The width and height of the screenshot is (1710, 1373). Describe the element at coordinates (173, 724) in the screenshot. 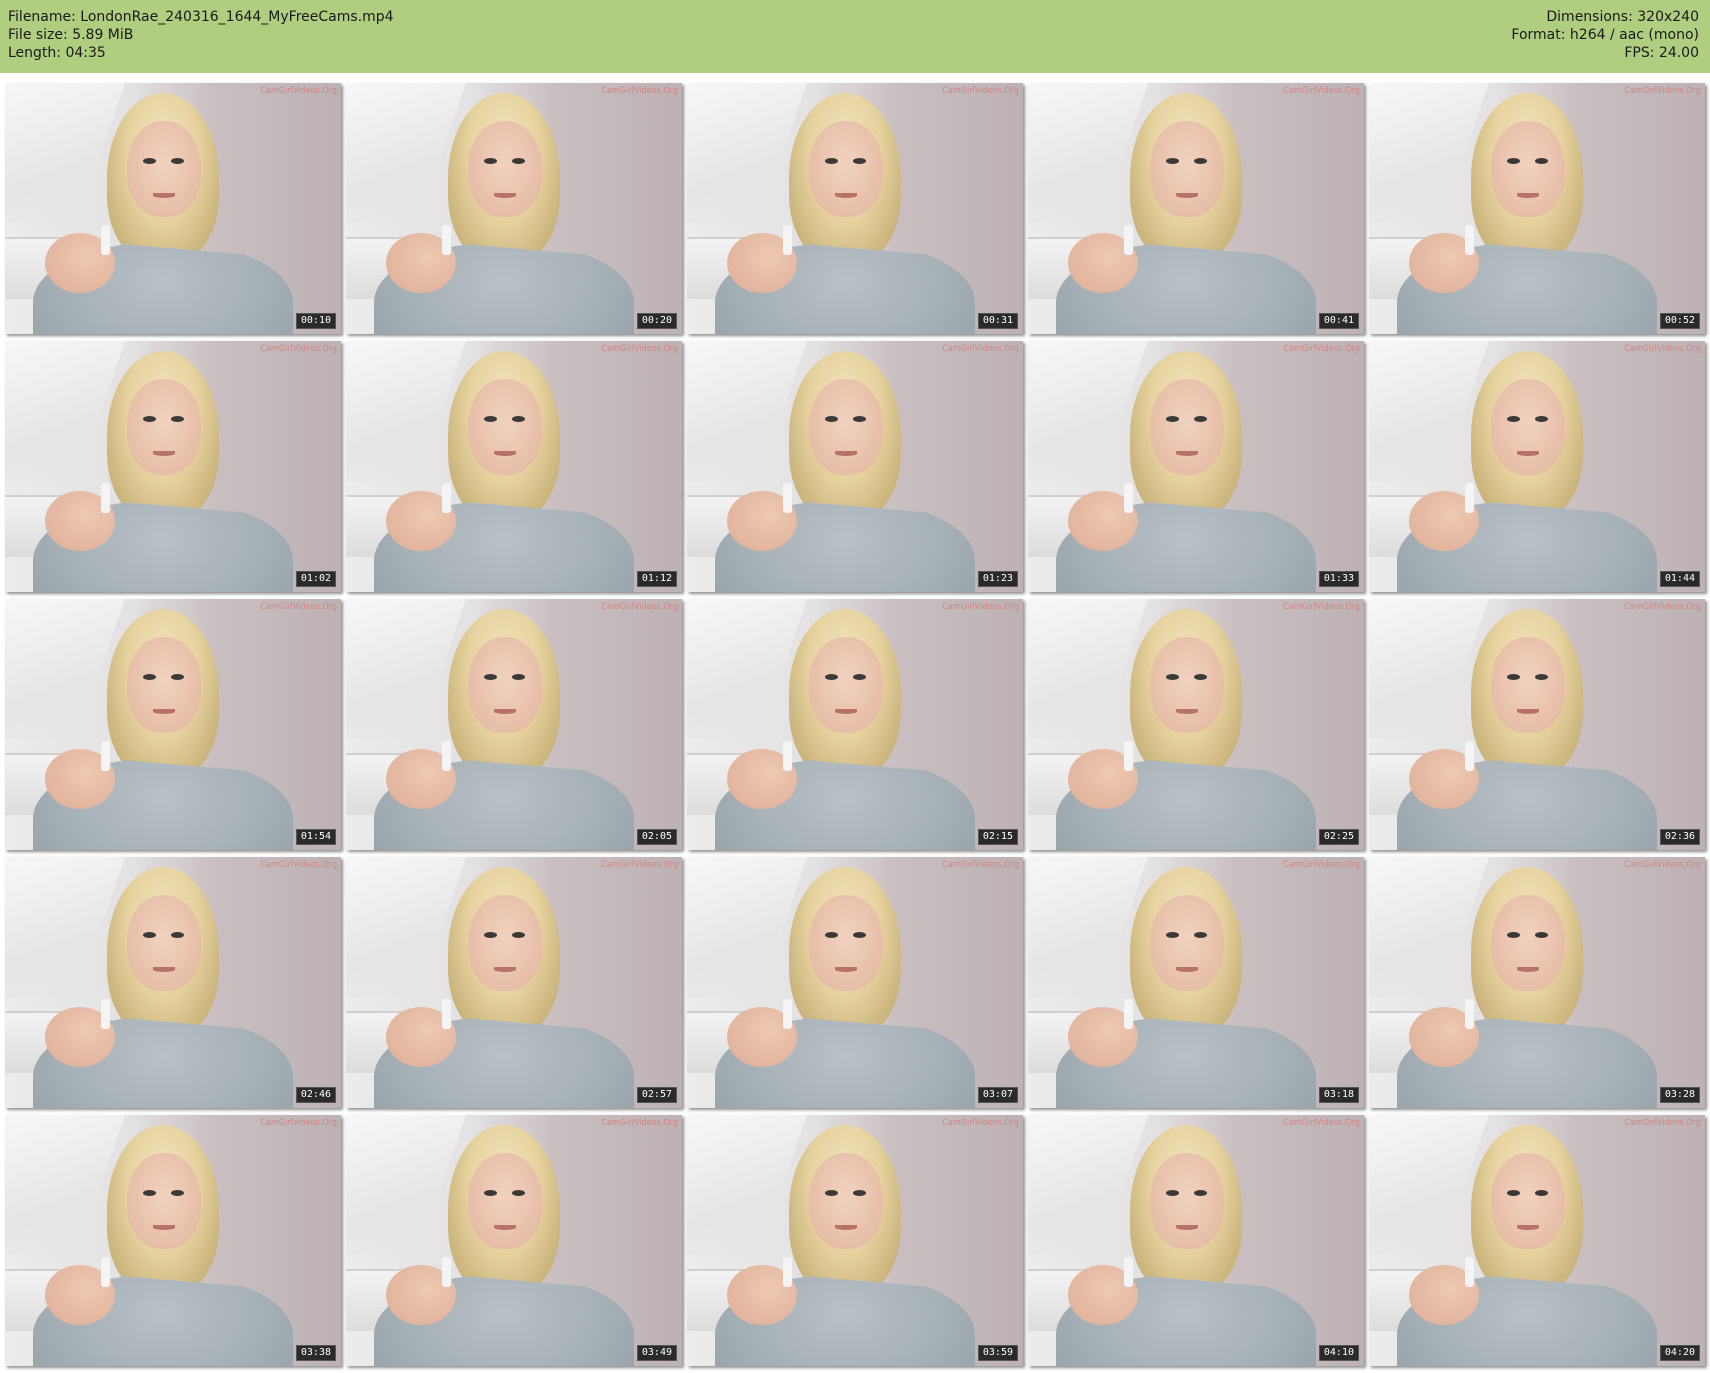

I see `video-thumbnail: CamGirlVideos.Org 01:54` at that location.